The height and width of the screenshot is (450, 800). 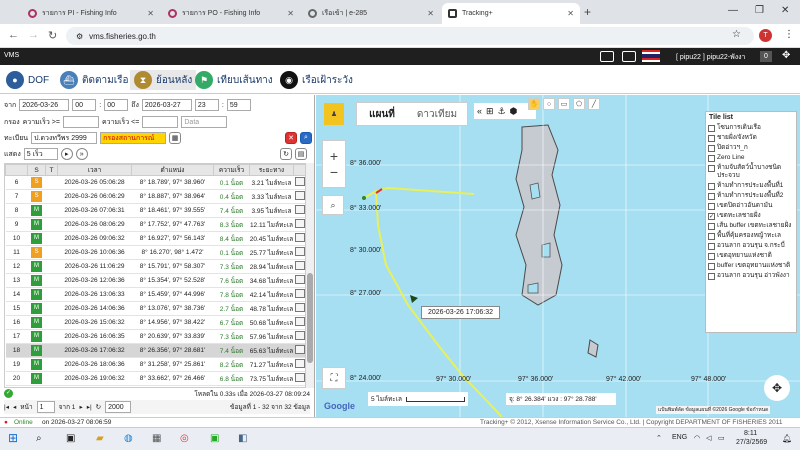 I want to click on speed-min-input, so click(x=81, y=122).